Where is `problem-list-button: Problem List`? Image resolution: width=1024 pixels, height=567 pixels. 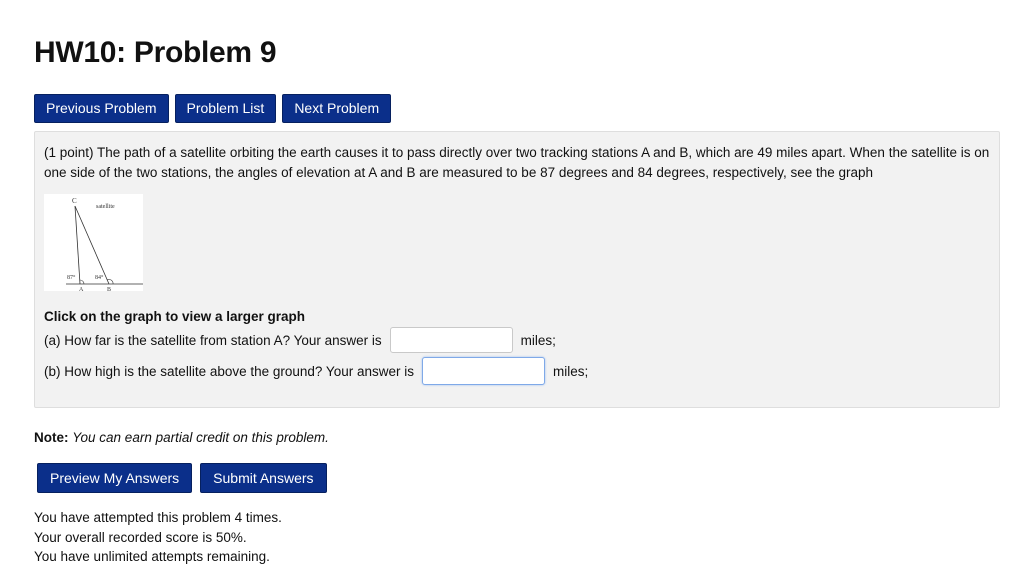 problem-list-button: Problem List is located at coordinates (225, 108).